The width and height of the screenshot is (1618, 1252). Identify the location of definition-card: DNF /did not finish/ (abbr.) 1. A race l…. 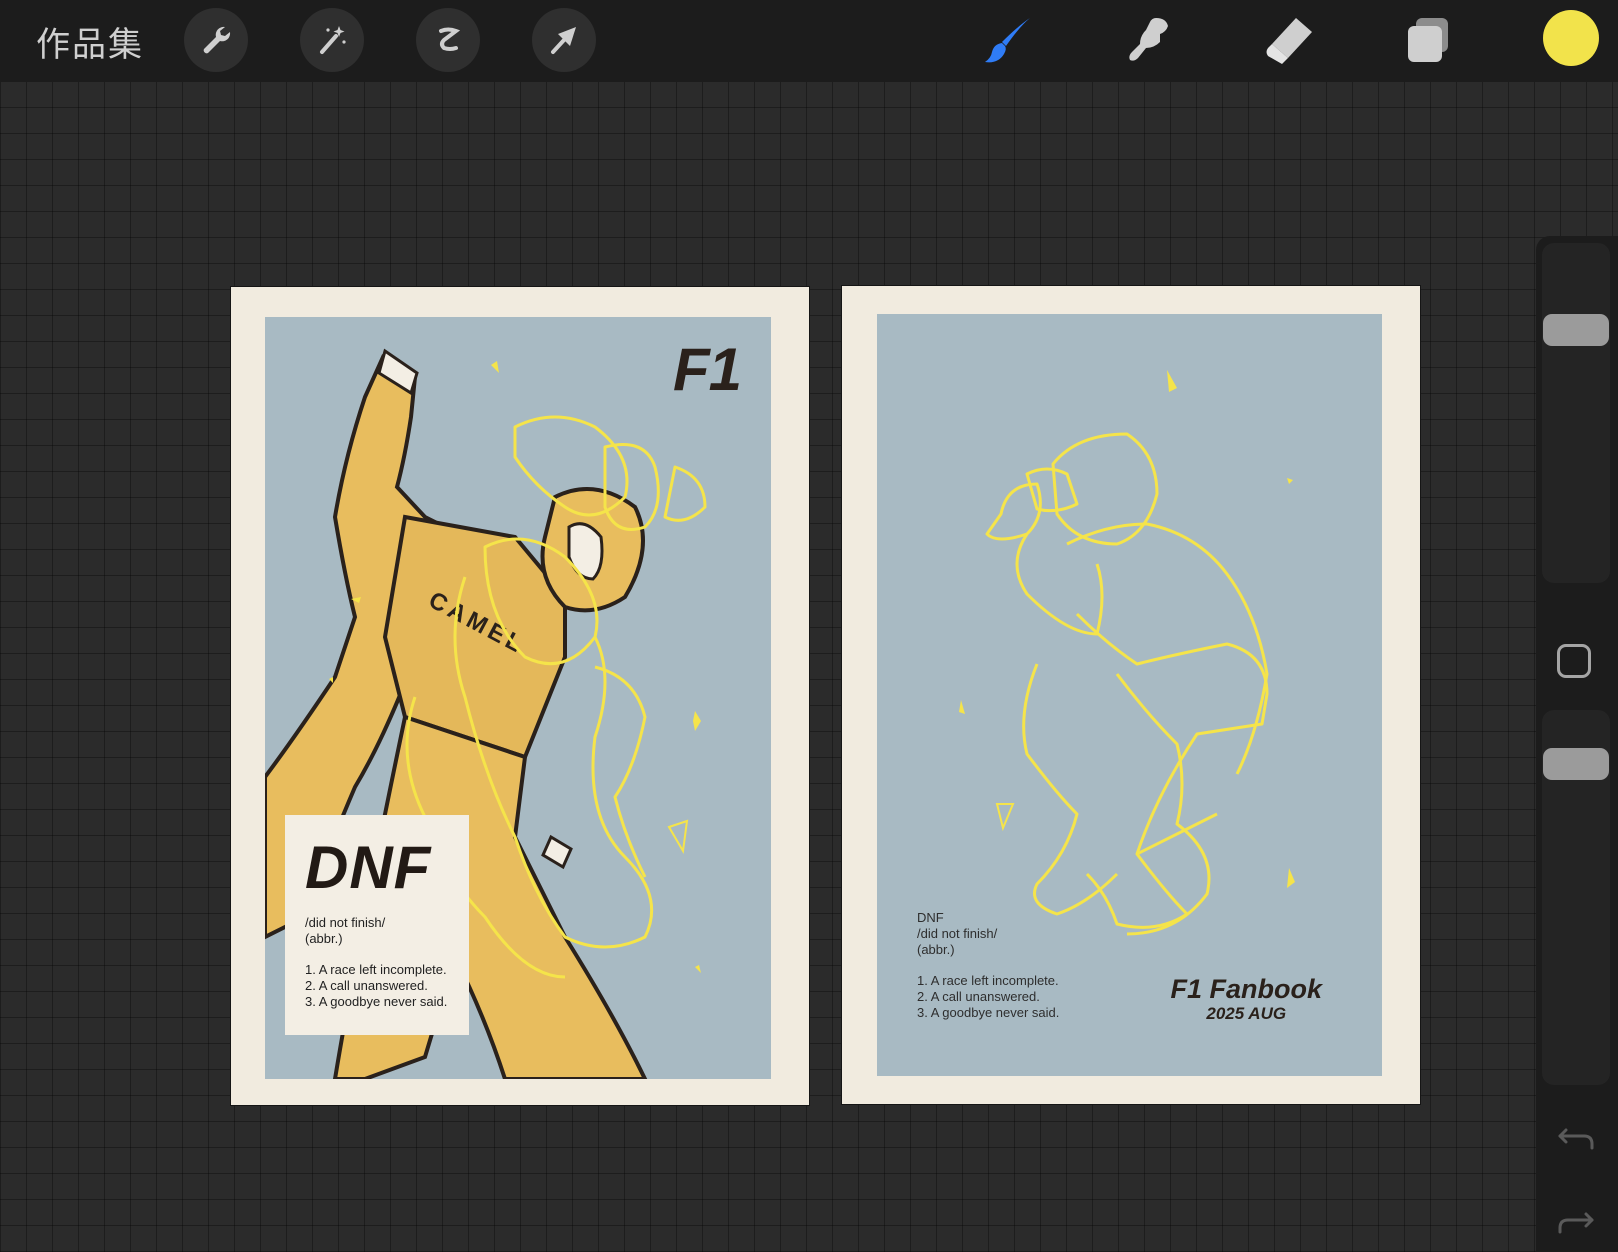
(377, 925).